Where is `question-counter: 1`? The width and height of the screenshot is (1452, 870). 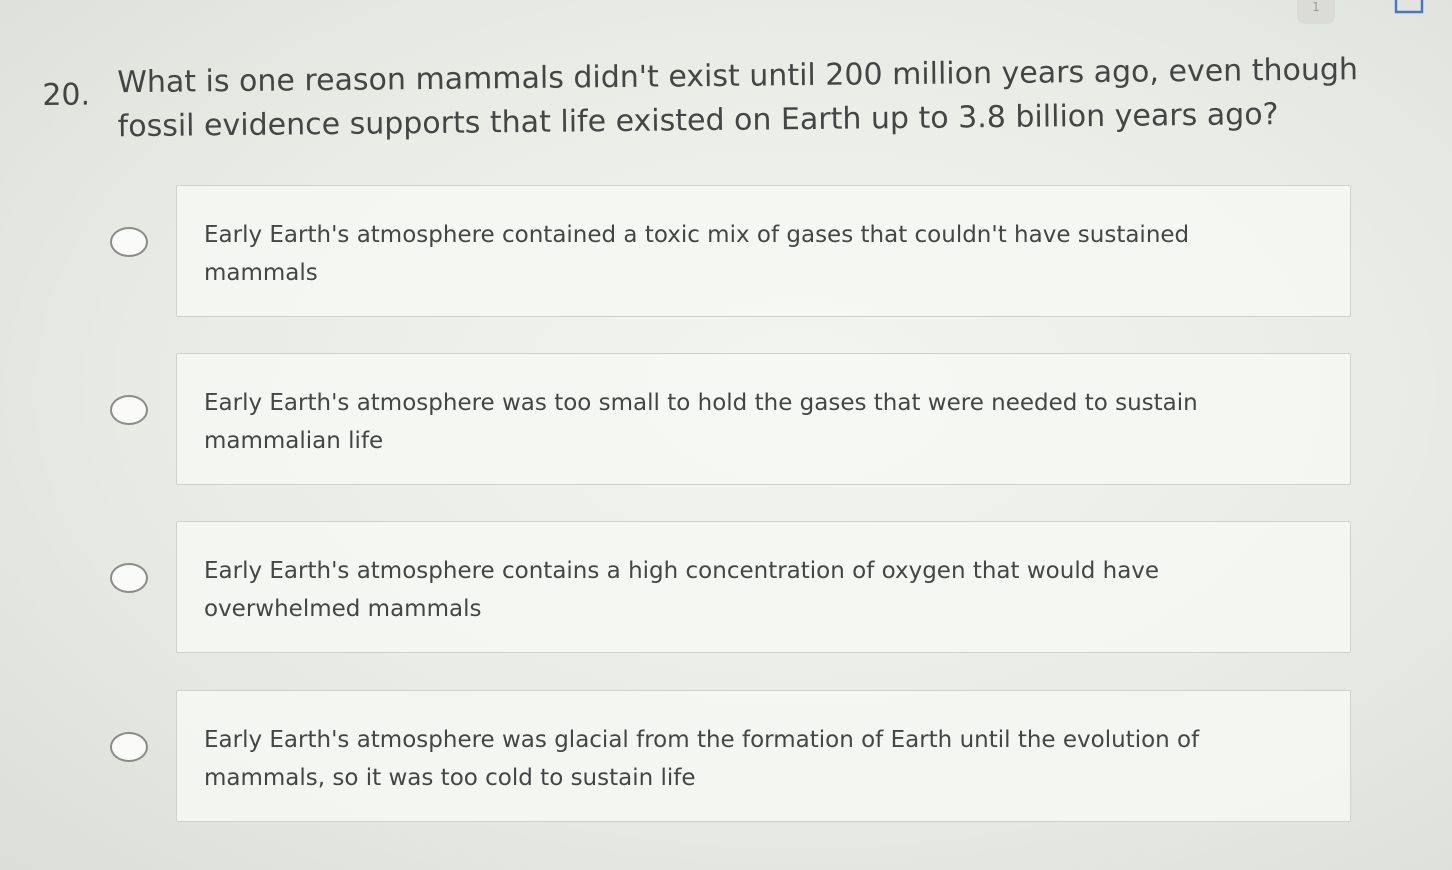 question-counter: 1 is located at coordinates (1316, 12).